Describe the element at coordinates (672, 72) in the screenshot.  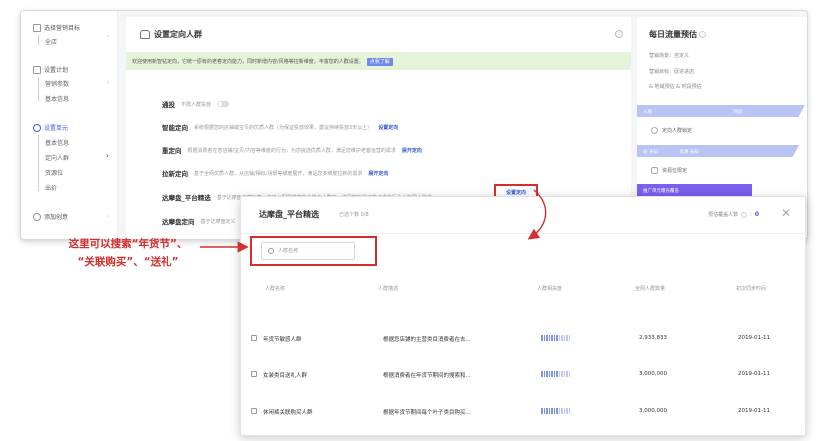
I see `estimate-goal: 营销目标：促进进店` at that location.